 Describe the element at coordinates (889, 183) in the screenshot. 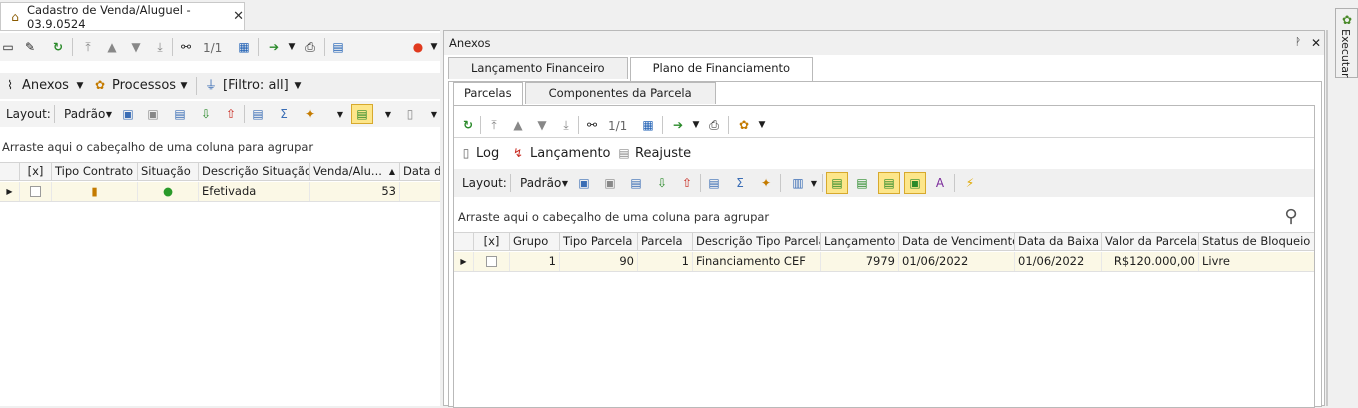

I see `auto-filter-icon: ▤` at that location.